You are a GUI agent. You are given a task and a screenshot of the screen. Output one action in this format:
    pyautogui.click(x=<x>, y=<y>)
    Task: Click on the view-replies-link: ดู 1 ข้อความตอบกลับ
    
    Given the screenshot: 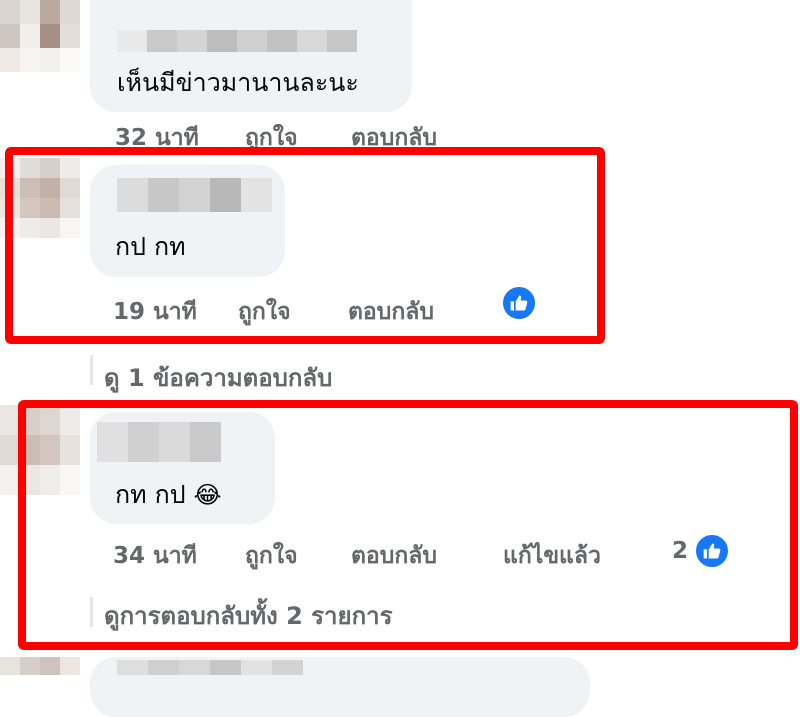 What is the action you would take?
    pyautogui.click(x=218, y=377)
    